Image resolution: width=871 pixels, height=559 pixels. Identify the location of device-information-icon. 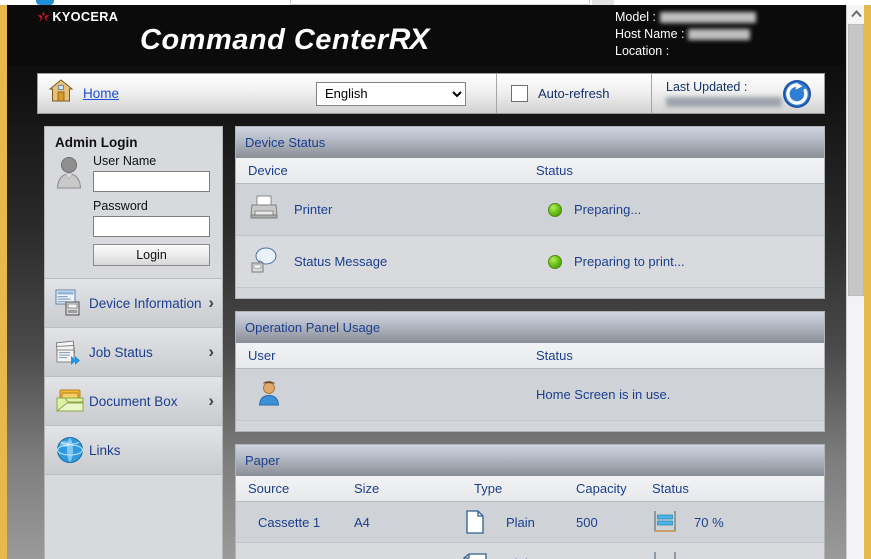
(70, 303).